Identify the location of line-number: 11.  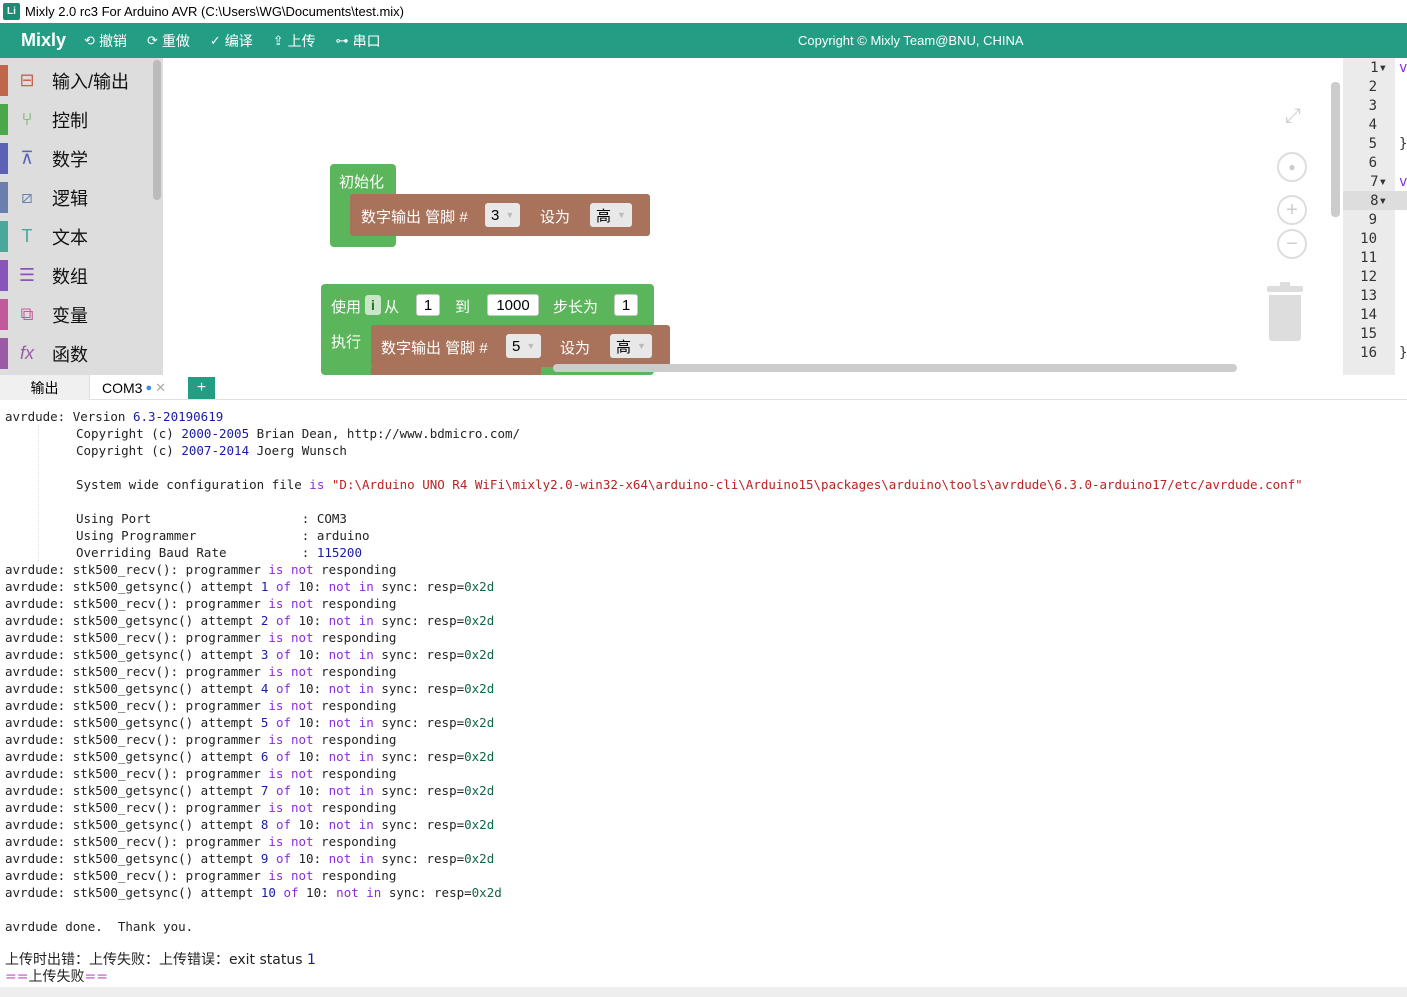
(1368, 258).